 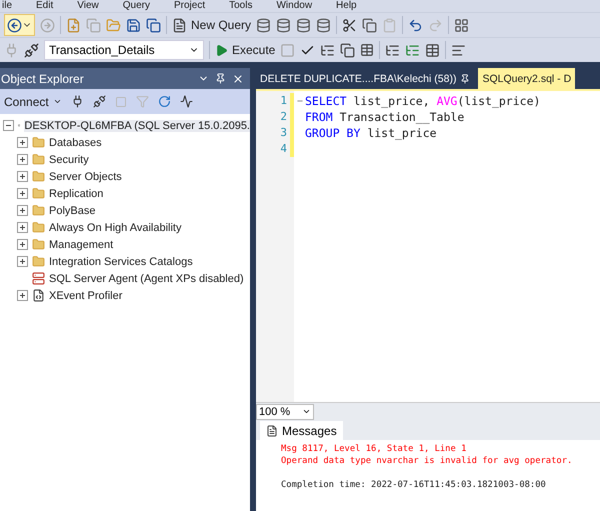 I want to click on line-number: 2, so click(x=287, y=117).